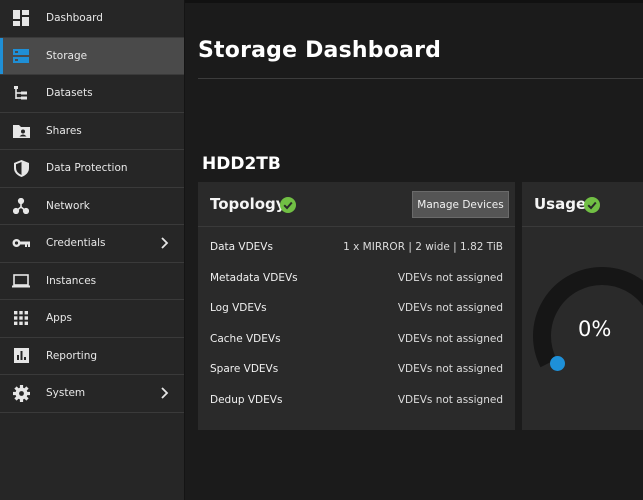  Describe the element at coordinates (248, 204) in the screenshot. I see `topology-title: Topology` at that location.